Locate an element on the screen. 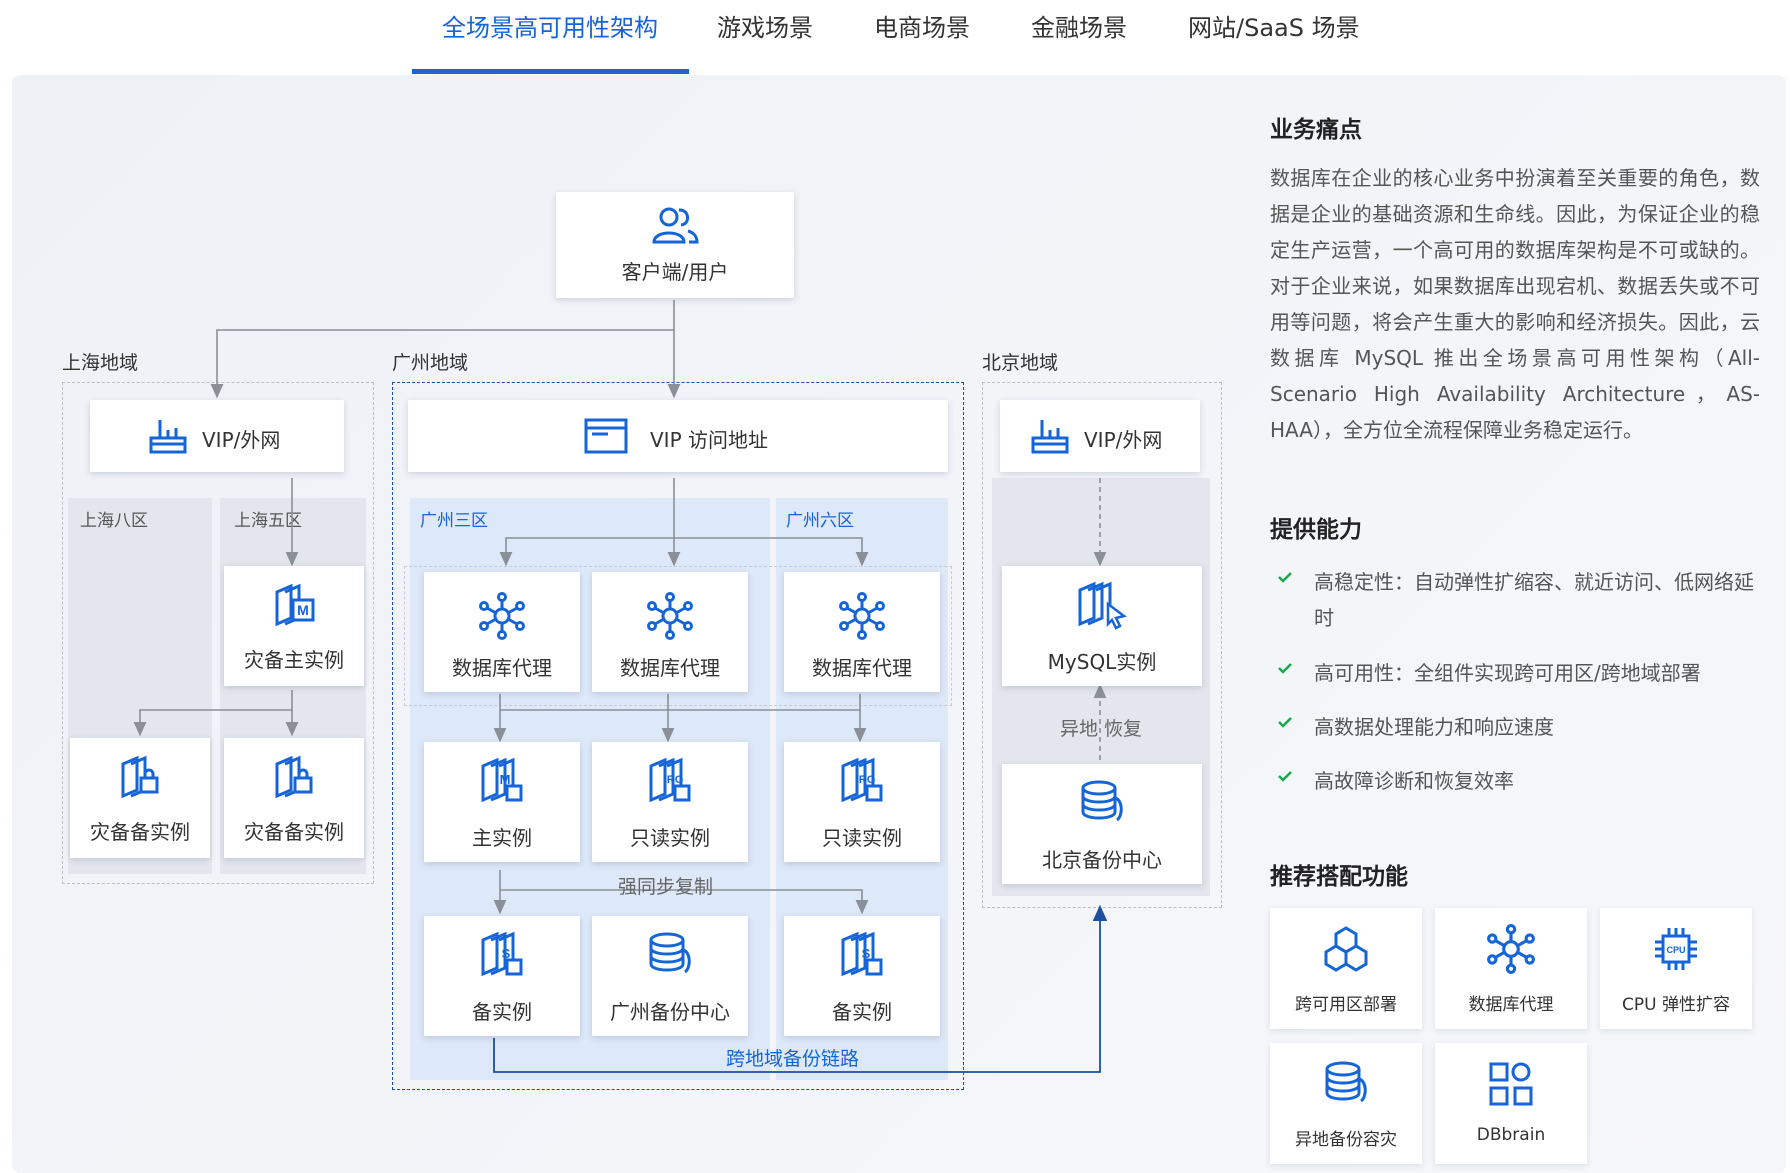  sh-dr-standby-label-2: 灾备备实例 is located at coordinates (294, 832).